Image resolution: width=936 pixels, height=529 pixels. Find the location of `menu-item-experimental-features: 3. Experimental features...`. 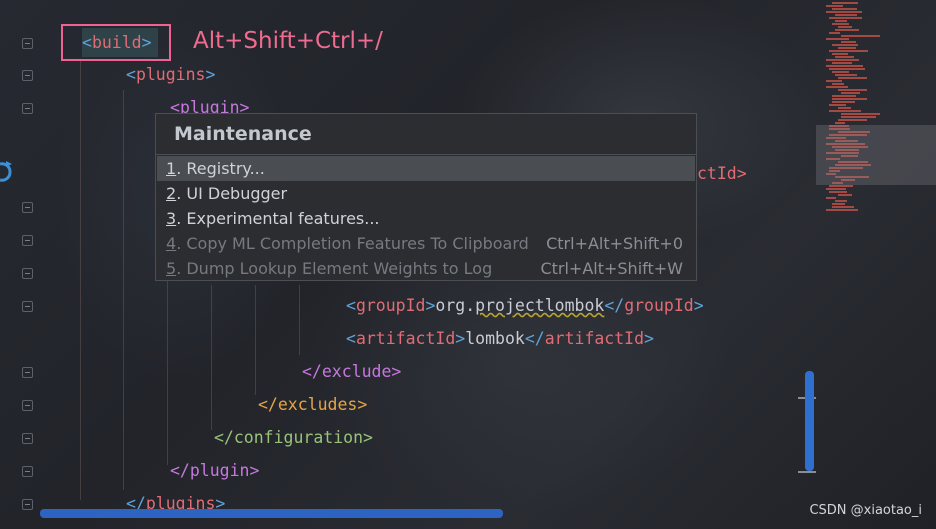

menu-item-experimental-features: 3. Experimental features... is located at coordinates (426, 218).